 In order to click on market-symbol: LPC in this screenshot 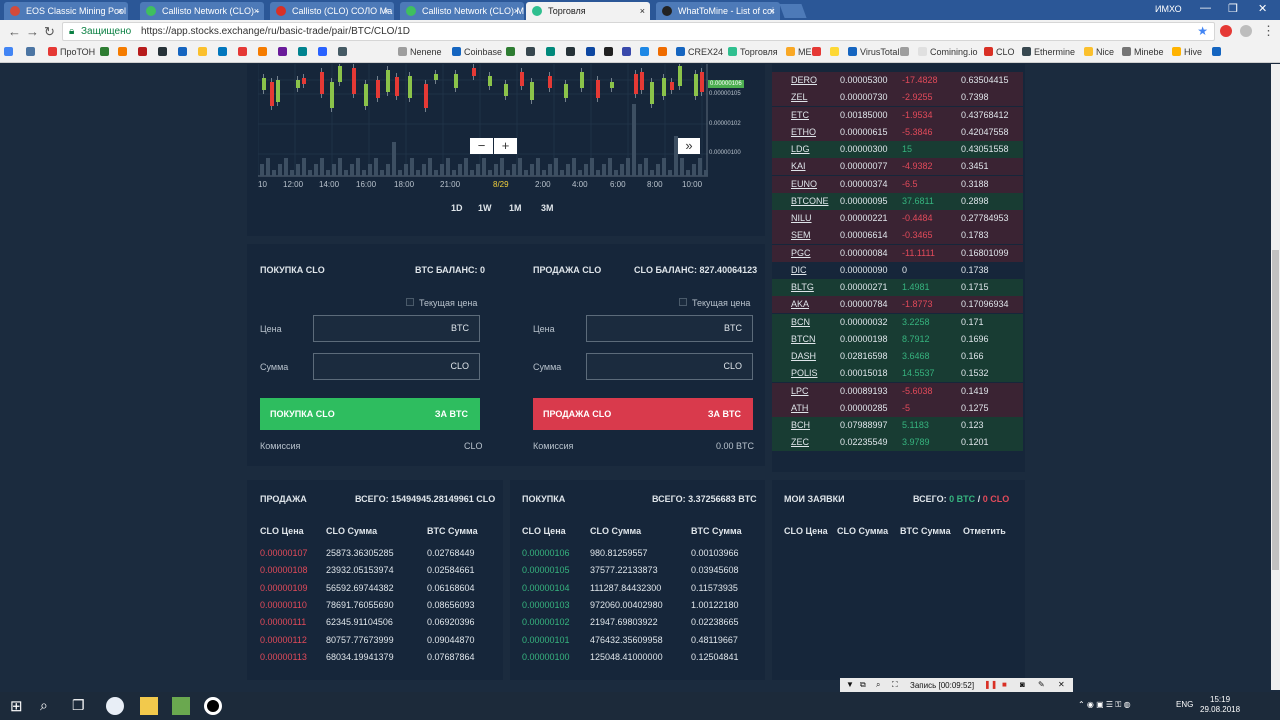, I will do `click(800, 391)`.